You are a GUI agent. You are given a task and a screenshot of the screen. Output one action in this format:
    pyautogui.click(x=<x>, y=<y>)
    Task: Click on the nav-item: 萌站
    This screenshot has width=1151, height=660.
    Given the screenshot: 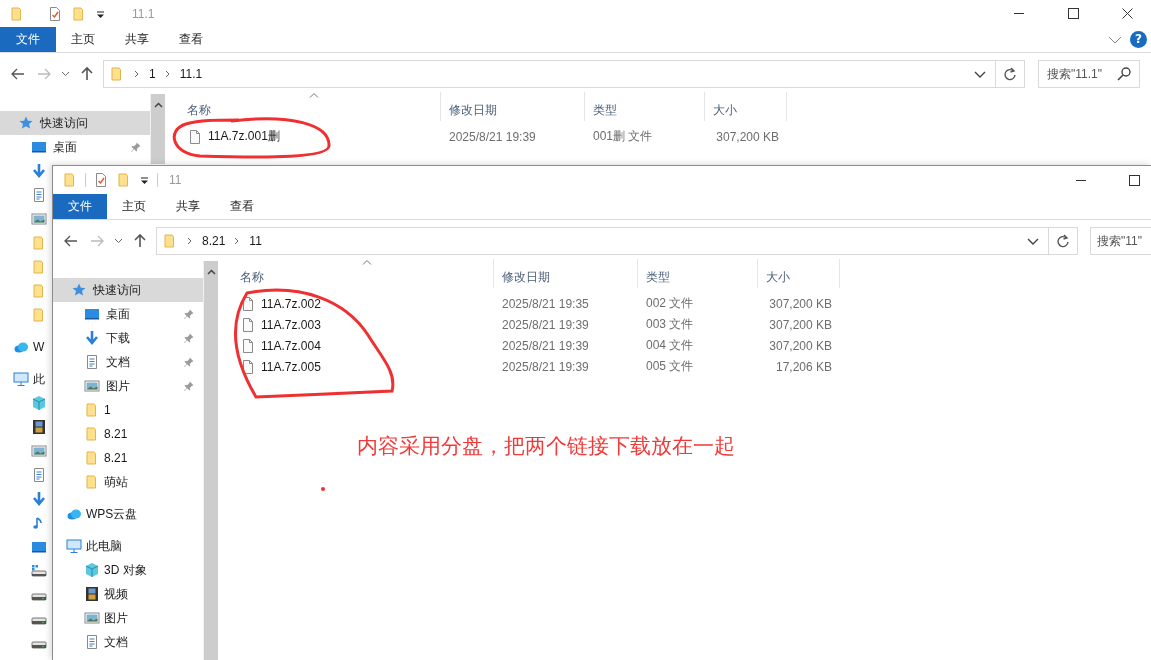 What is the action you would take?
    pyautogui.click(x=94, y=482)
    